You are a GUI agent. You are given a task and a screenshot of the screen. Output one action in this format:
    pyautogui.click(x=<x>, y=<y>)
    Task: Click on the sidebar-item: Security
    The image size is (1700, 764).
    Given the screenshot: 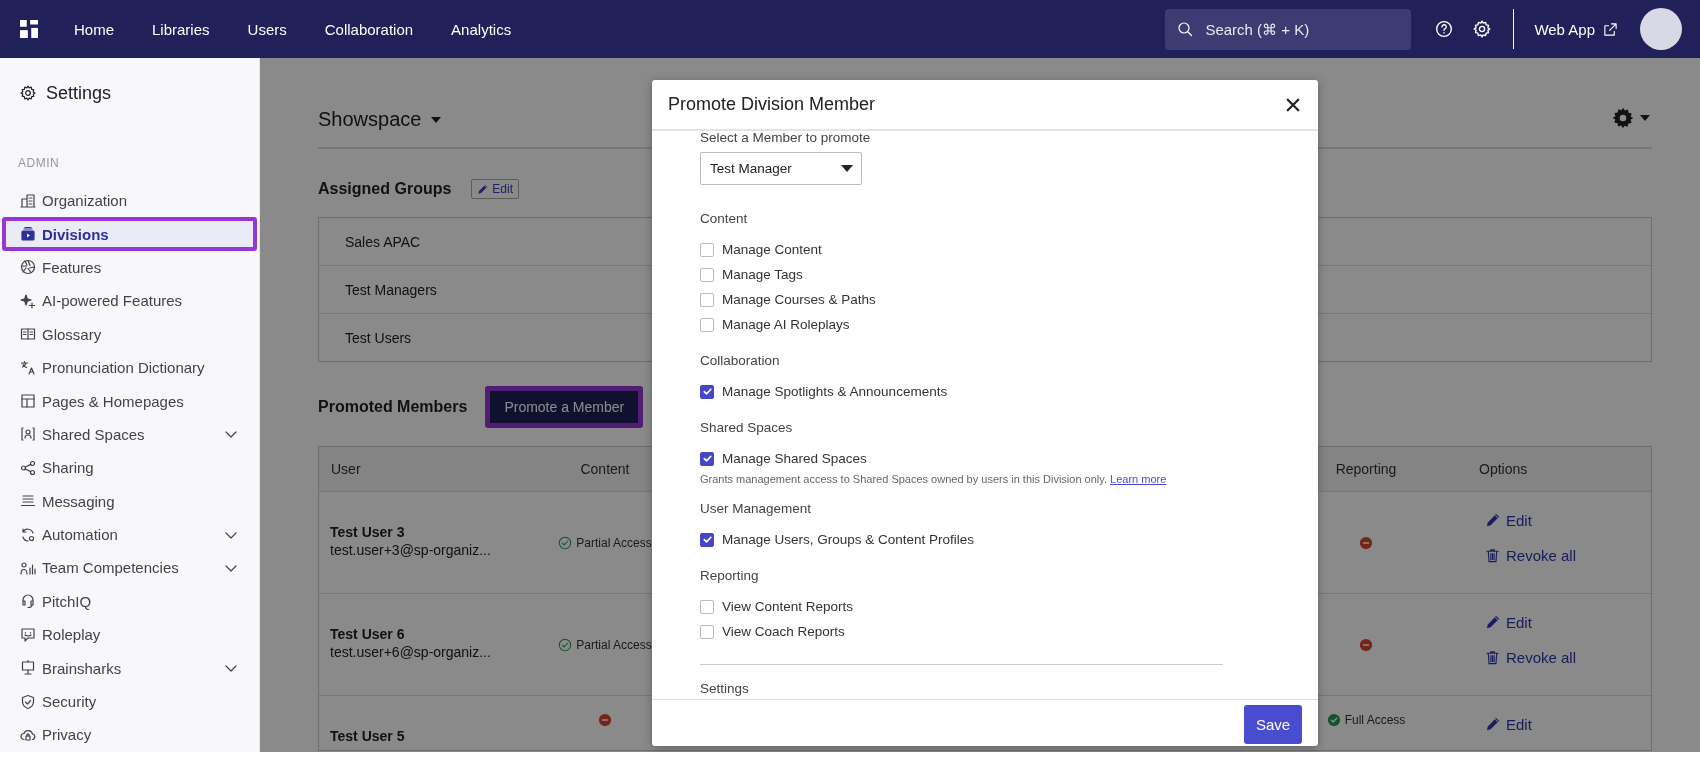 What is the action you would take?
    pyautogui.click(x=129, y=701)
    